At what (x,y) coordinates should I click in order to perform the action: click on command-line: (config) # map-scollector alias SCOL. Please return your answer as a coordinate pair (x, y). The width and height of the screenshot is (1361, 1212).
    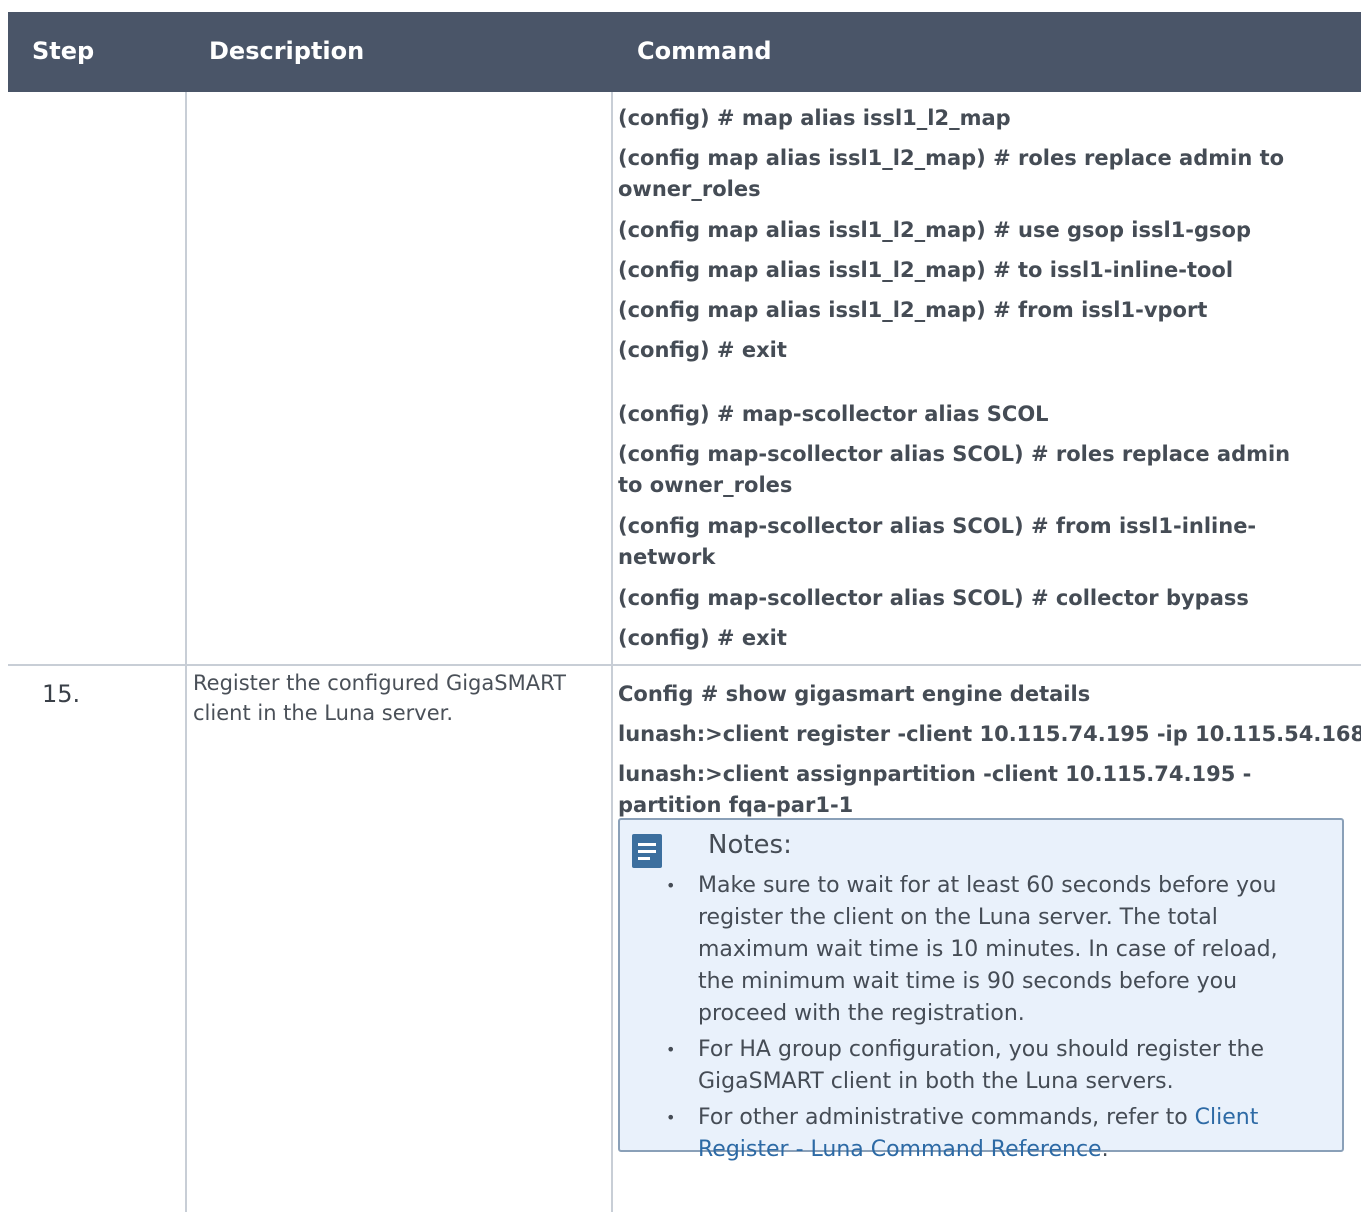
    Looking at the image, I should click on (833, 414).